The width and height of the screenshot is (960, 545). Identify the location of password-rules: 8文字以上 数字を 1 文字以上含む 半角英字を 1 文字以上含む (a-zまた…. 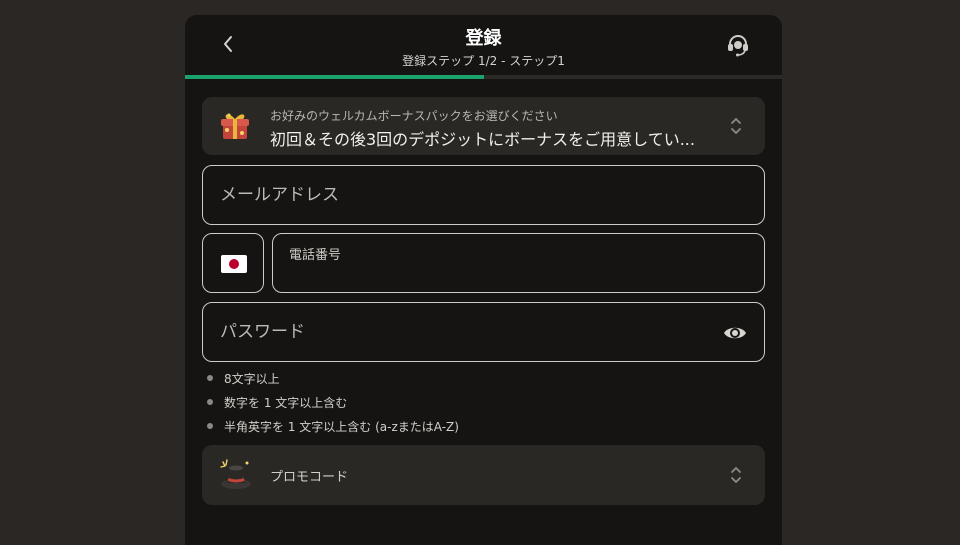
(333, 407).